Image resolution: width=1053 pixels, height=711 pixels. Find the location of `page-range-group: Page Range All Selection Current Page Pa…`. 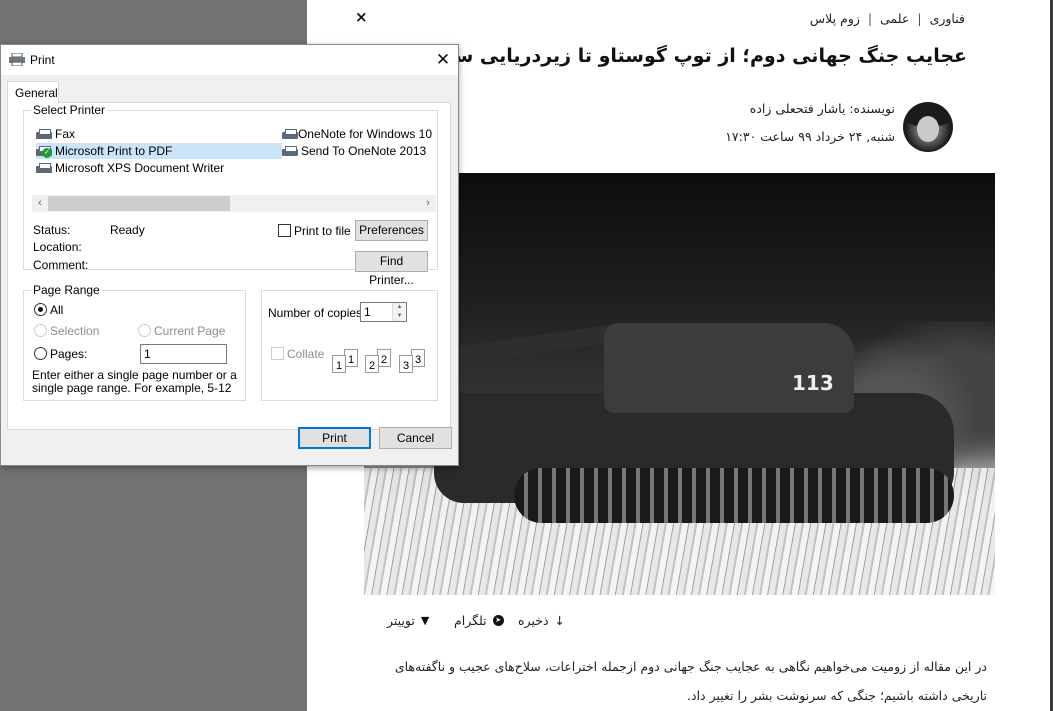

page-range-group: Page Range All Selection Current Page Pa… is located at coordinates (134, 342).